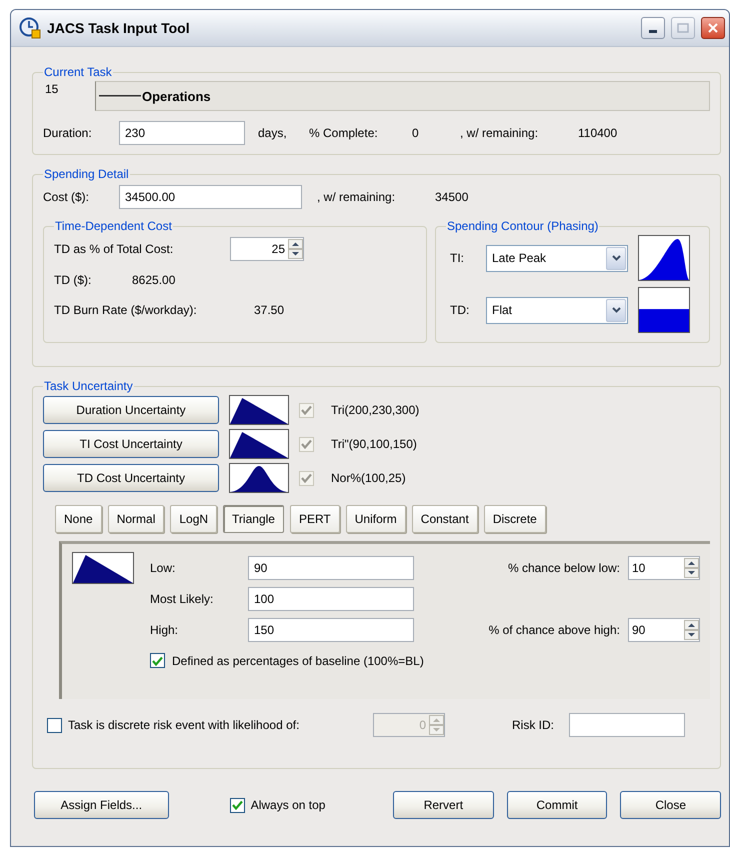  What do you see at coordinates (331, 630) in the screenshot?
I see `high-field: 150` at bounding box center [331, 630].